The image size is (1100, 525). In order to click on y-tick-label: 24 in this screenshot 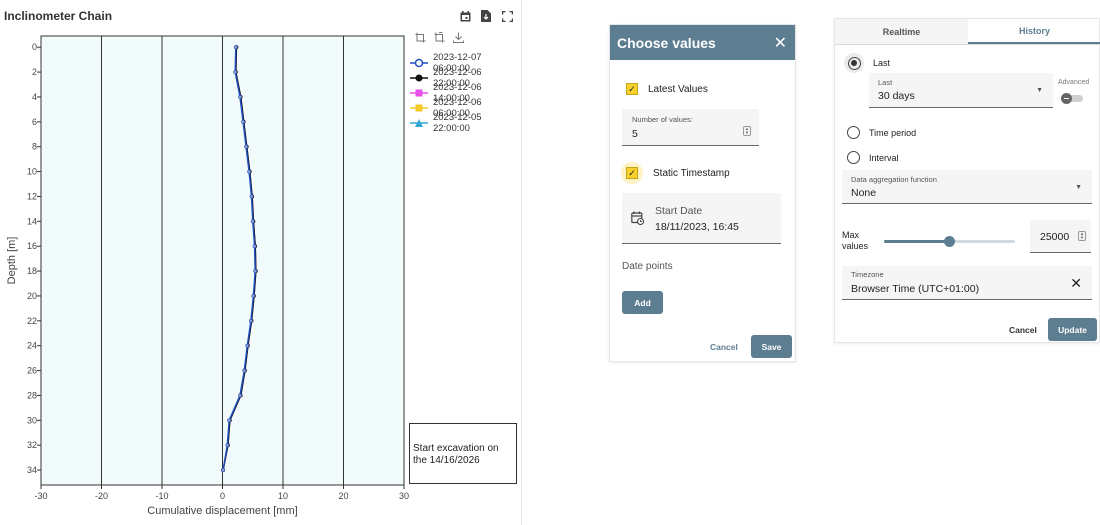, I will do `click(32, 346)`.